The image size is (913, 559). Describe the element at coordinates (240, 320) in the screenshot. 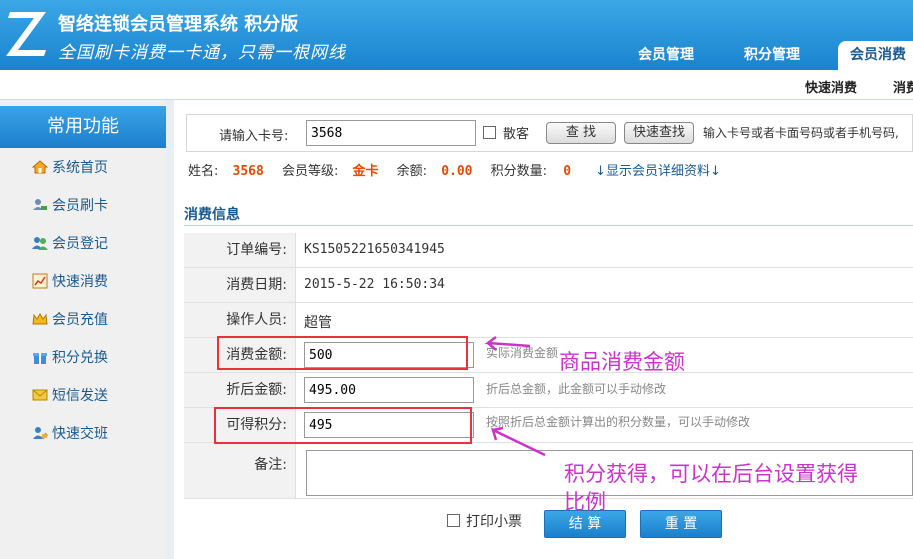

I see `operator-label: 操作人员:` at that location.